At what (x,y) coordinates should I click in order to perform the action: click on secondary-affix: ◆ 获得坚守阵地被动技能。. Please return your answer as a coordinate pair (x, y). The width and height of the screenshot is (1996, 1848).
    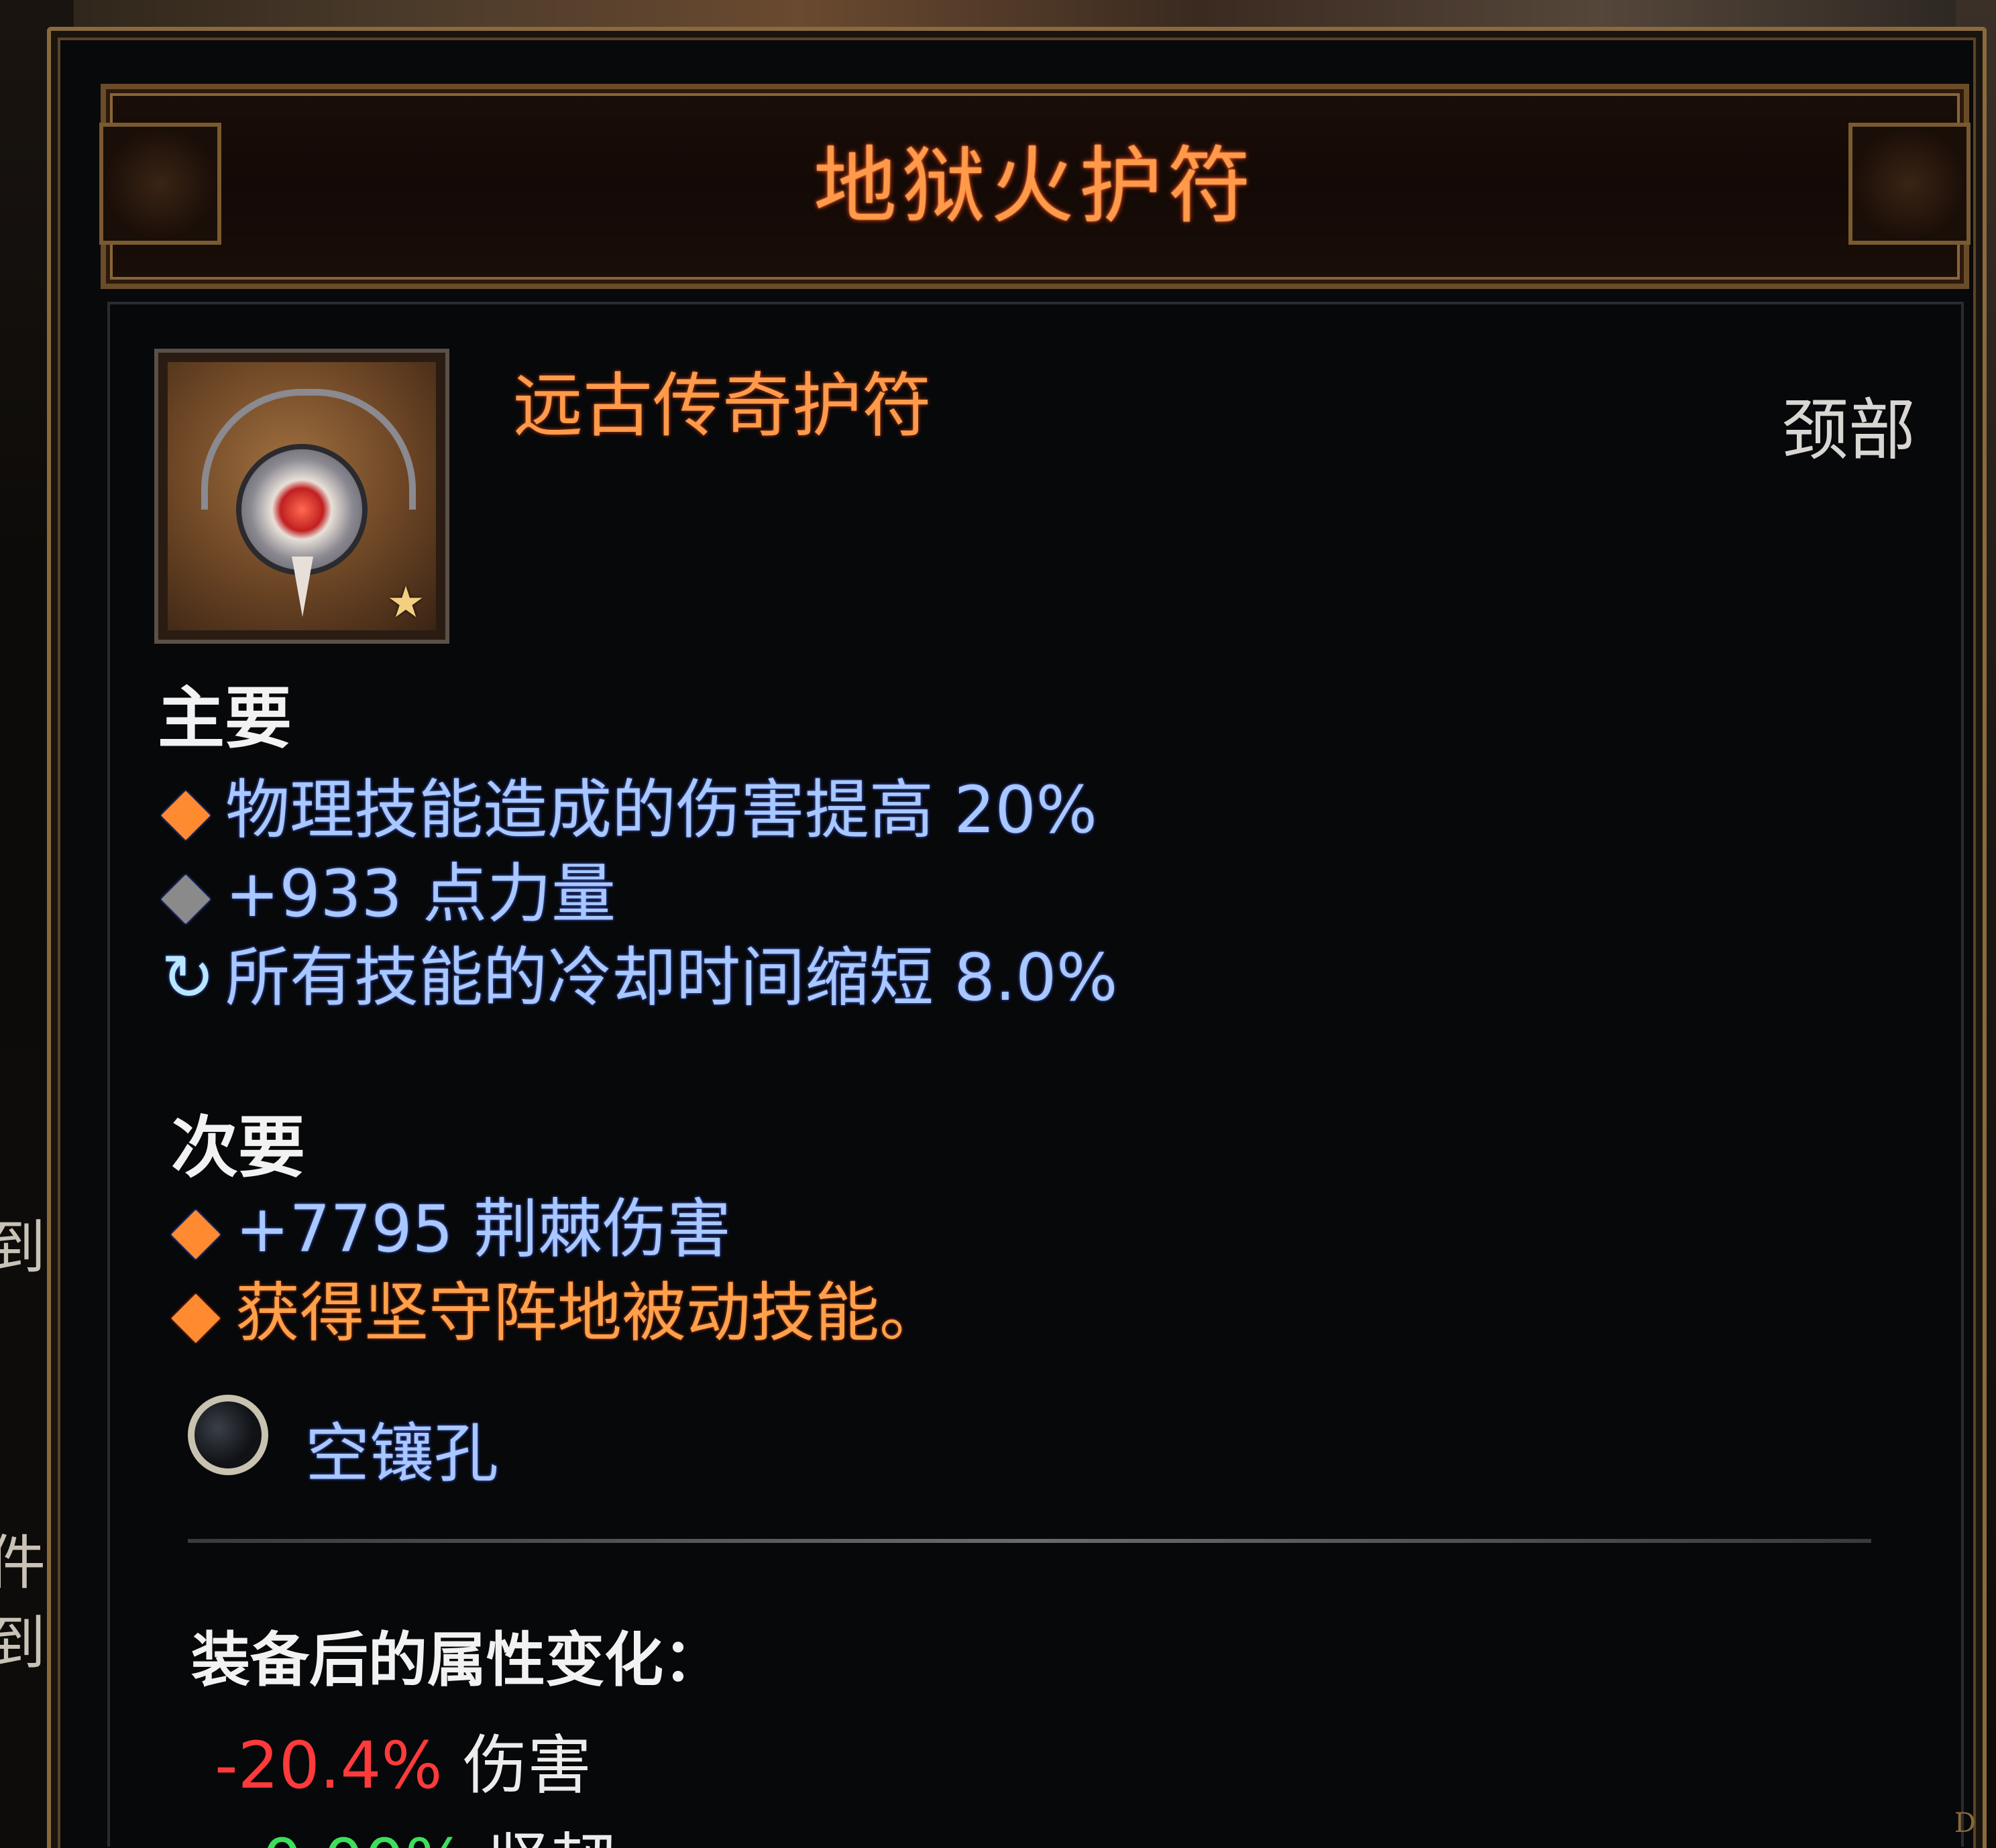
    Looking at the image, I should click on (557, 1307).